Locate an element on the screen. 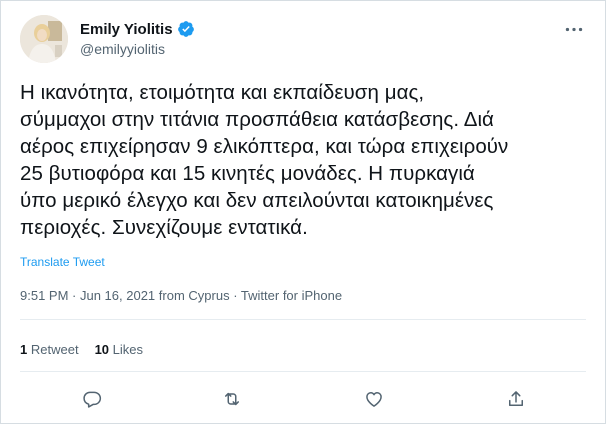 The height and width of the screenshot is (426, 608). share-icon is located at coordinates (516, 398).